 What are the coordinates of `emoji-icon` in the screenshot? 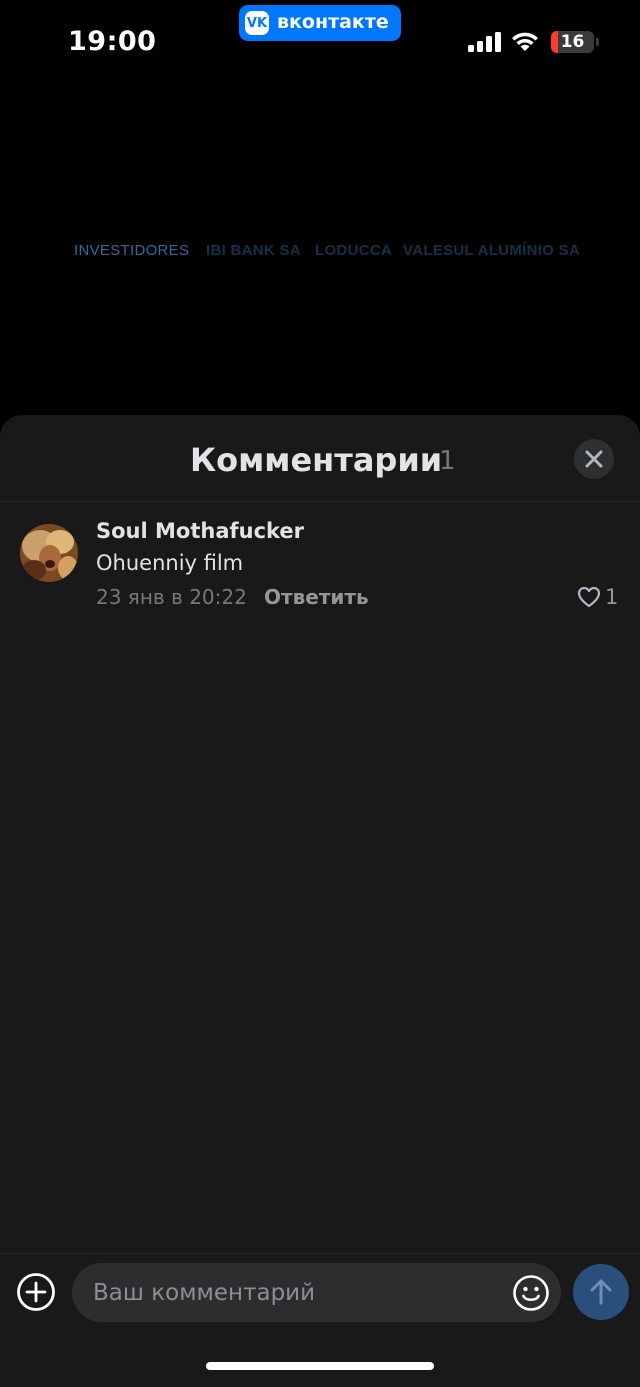 It's located at (531, 1293).